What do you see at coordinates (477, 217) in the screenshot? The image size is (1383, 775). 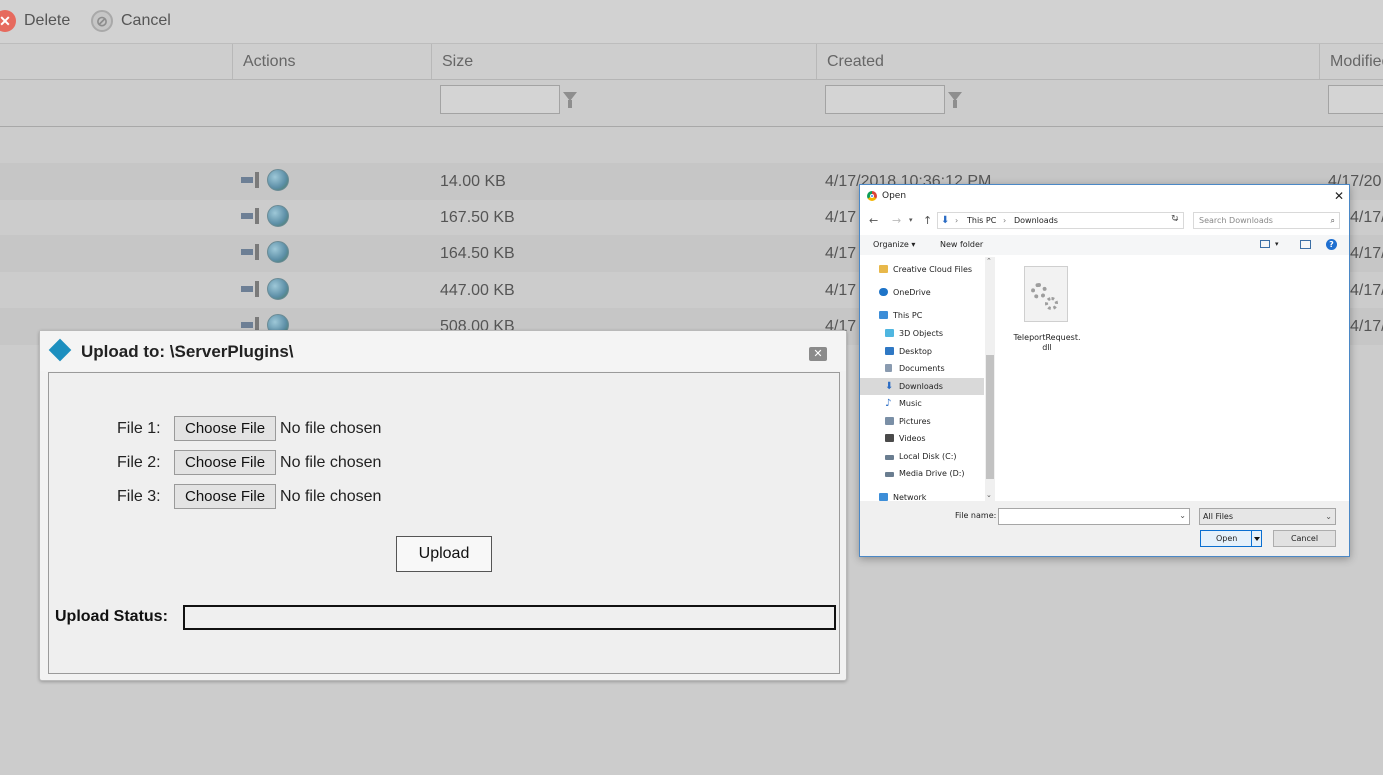 I see `size-cell: 167.50 KB` at bounding box center [477, 217].